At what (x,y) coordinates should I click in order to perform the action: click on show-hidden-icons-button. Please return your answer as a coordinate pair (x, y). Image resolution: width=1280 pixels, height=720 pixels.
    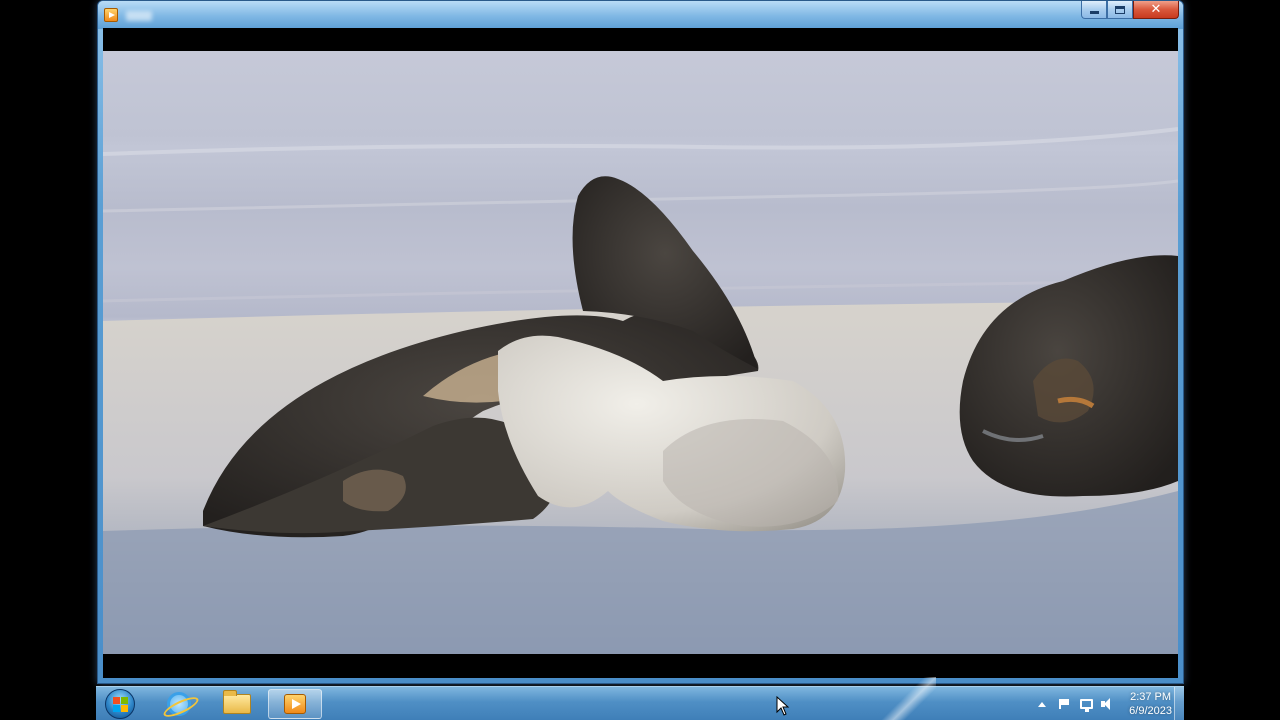
    Looking at the image, I should click on (1042, 704).